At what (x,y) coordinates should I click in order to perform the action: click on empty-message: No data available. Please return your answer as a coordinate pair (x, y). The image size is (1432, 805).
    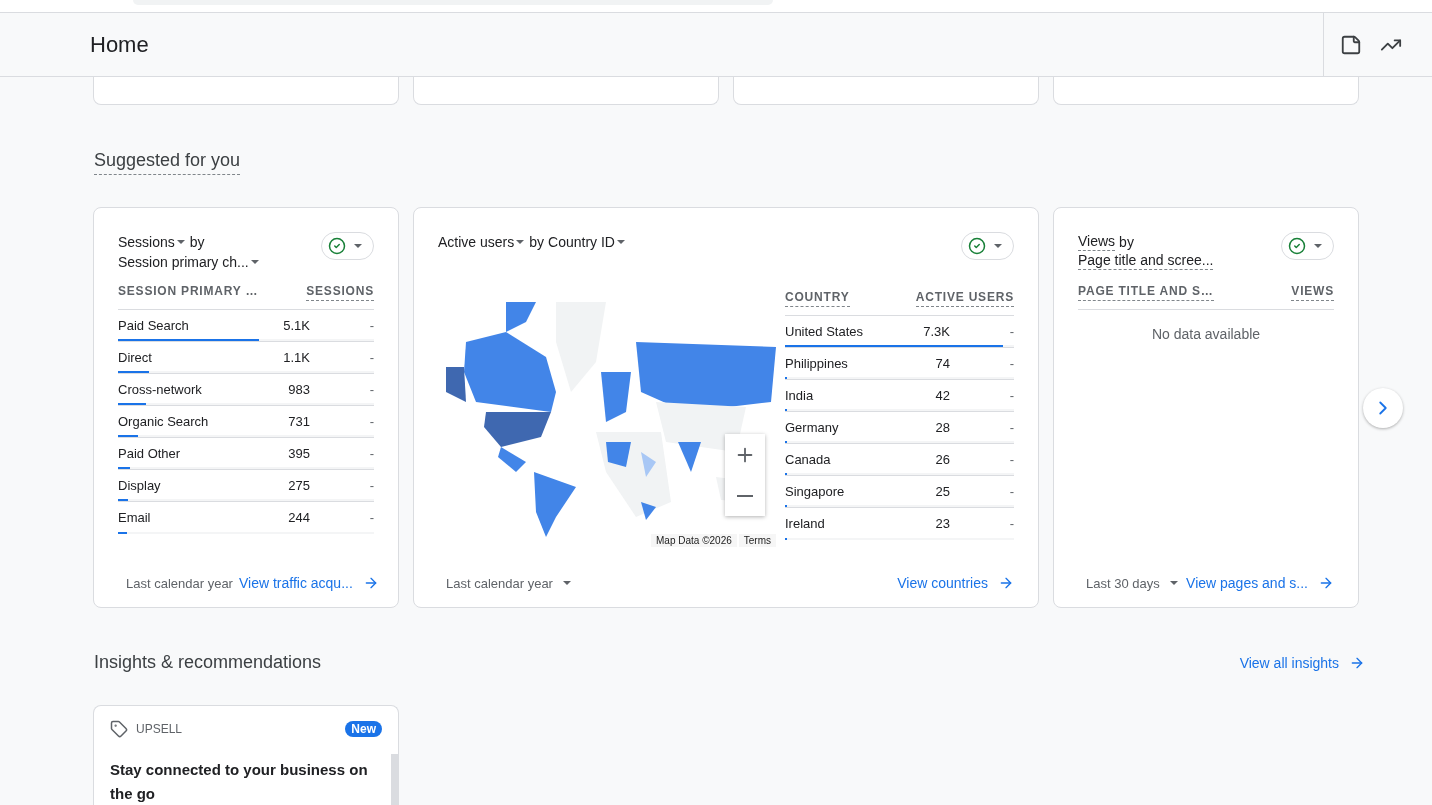
    Looking at the image, I should click on (1206, 334).